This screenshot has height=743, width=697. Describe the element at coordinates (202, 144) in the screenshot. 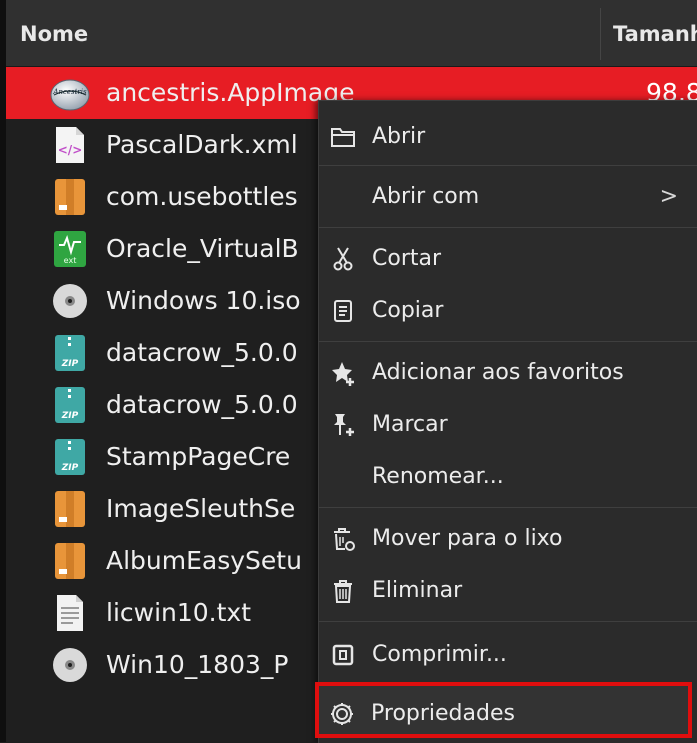

I see `file-name: PascalDark.xml` at that location.